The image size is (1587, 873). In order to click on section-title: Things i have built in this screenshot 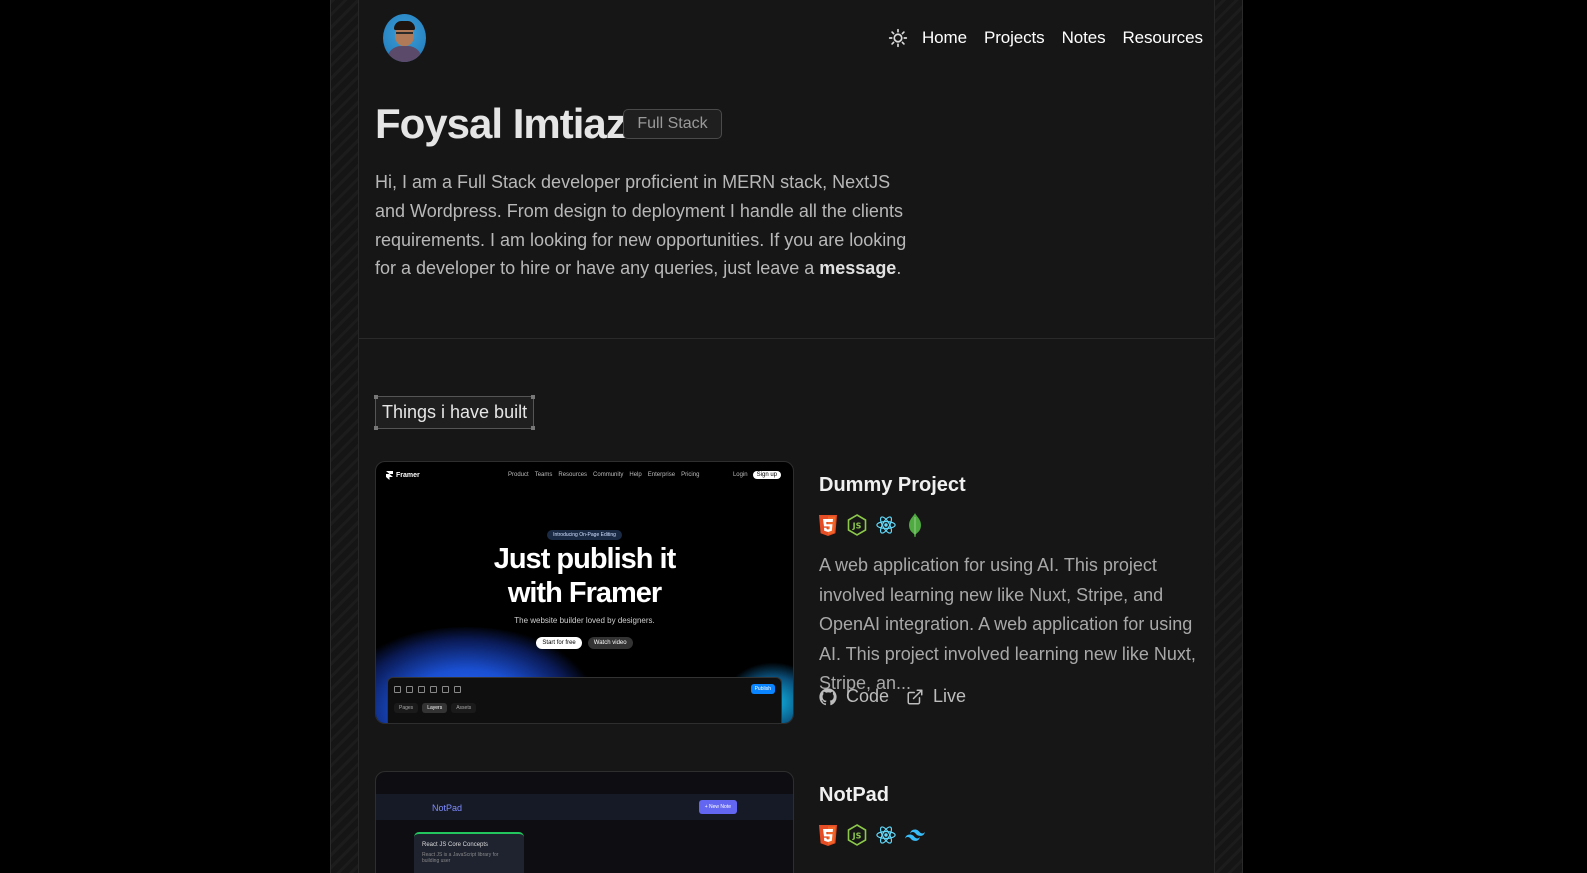, I will do `click(455, 412)`.